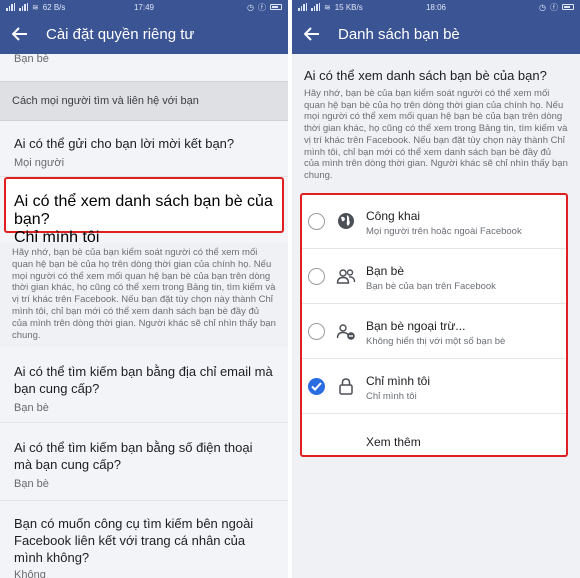 This screenshot has width=580, height=578. I want to click on status-bar: ≋ 15 KB/s 18:06 ◷ ⓕ, so click(436, 7).